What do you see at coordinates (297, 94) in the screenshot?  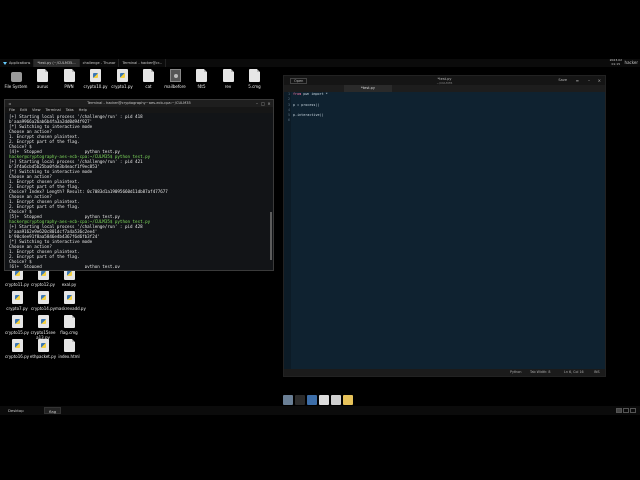 I see `code-keyword: from` at bounding box center [297, 94].